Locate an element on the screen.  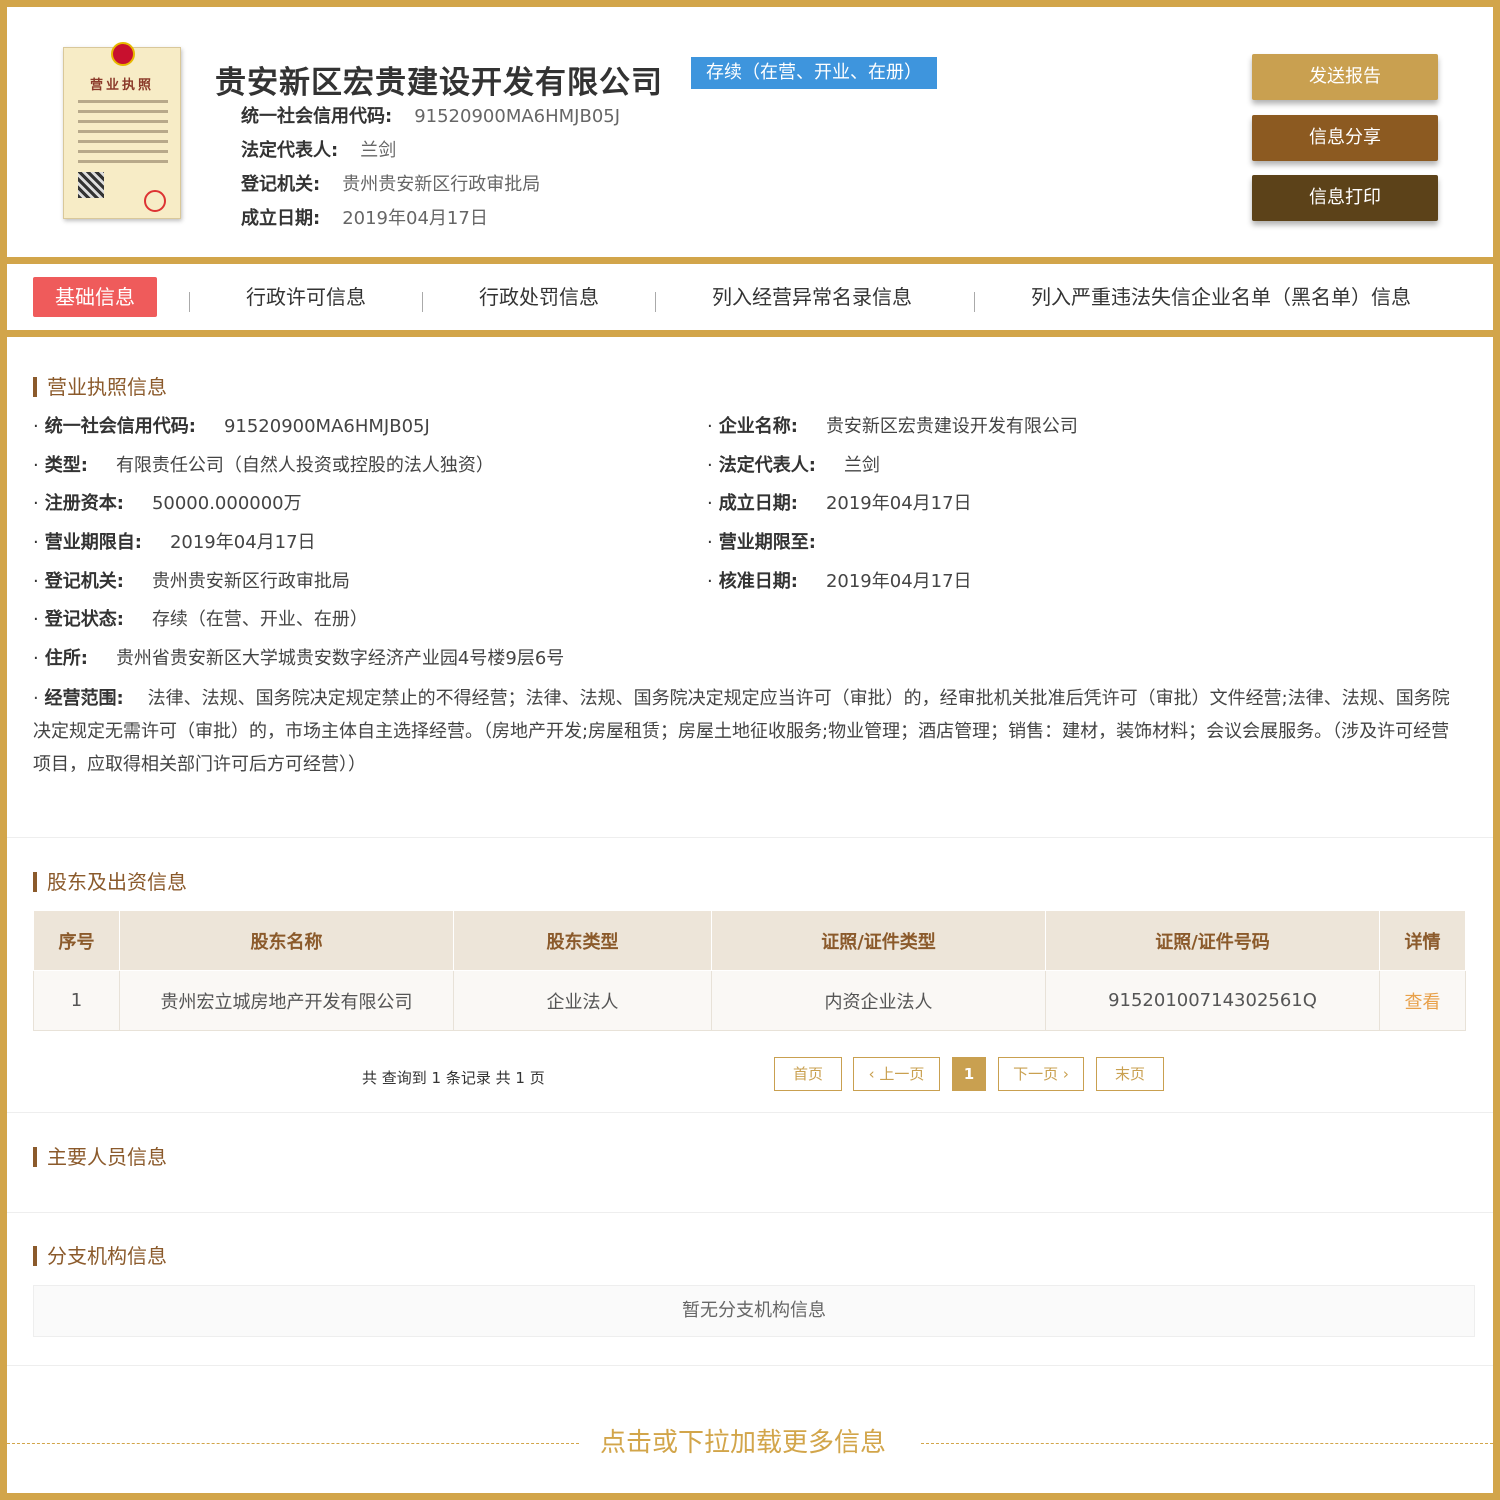
pager-last-button: 末页 is located at coordinates (1130, 1074).